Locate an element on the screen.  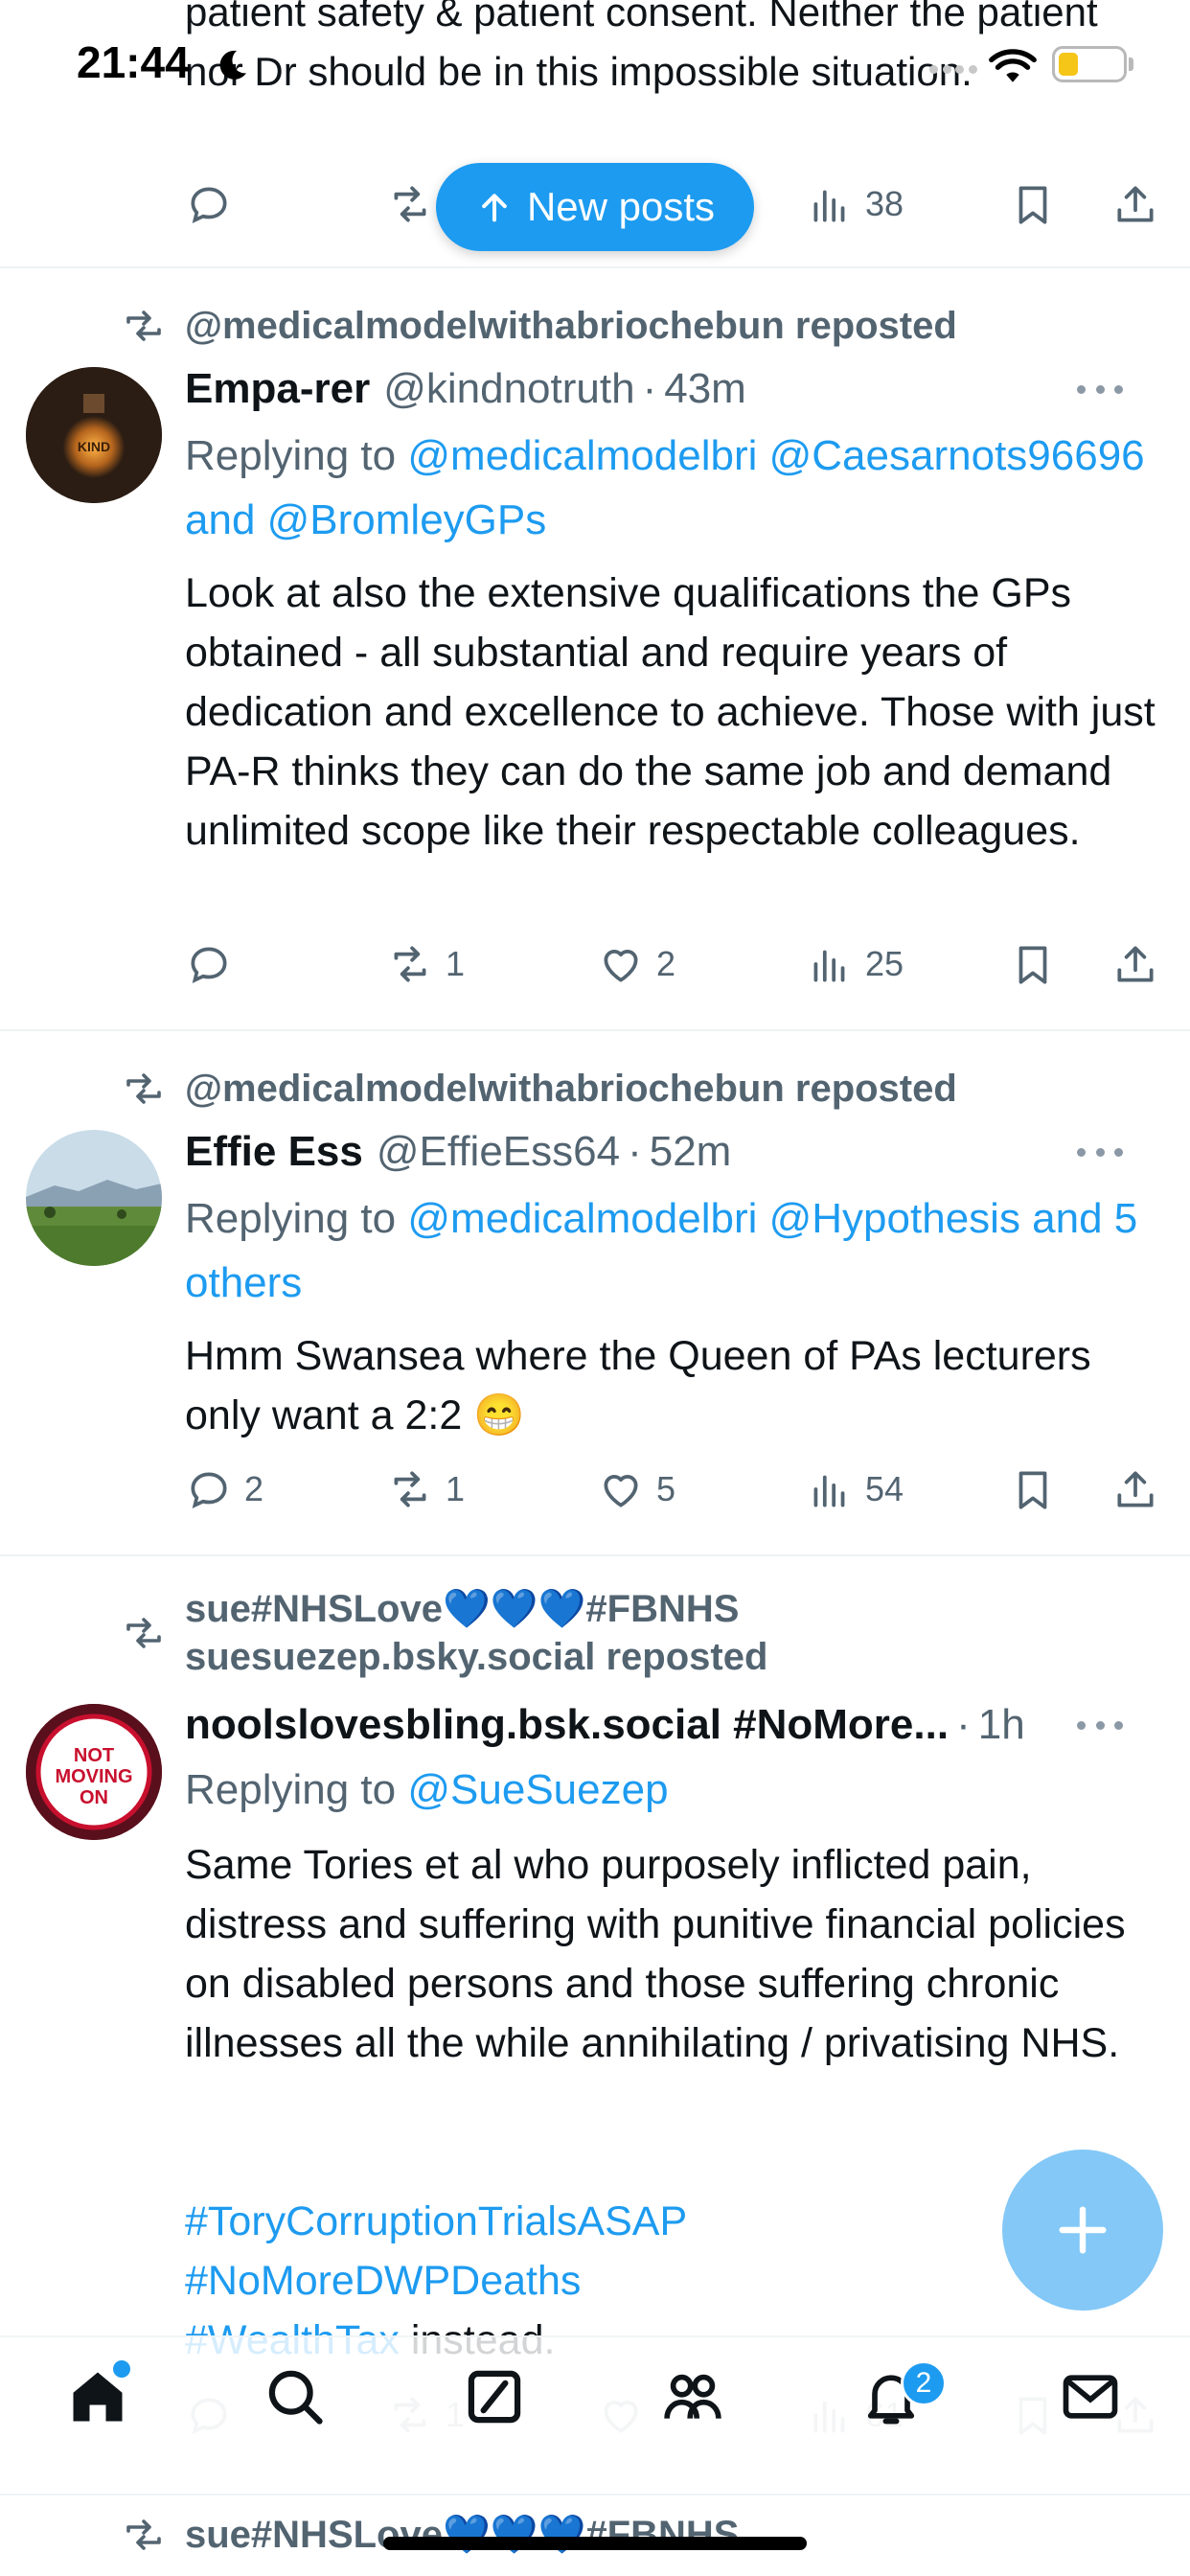
new-posts-button: New posts is located at coordinates (595, 207).